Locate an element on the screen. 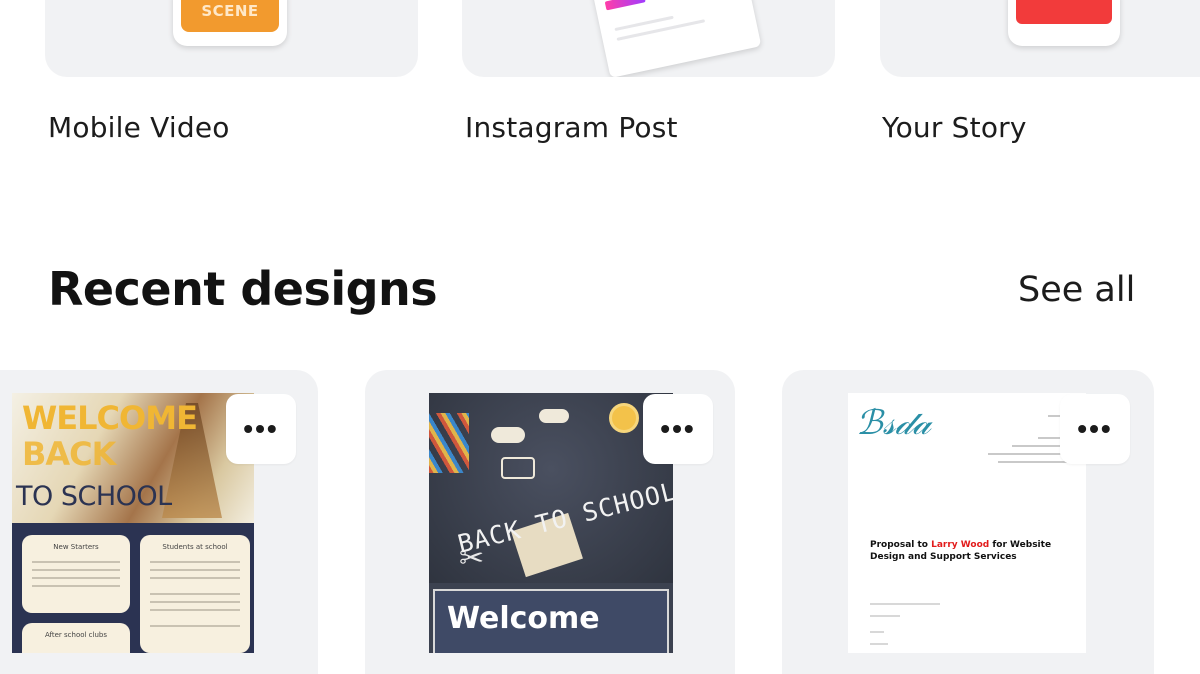  flyer-box-title: After school clubs is located at coordinates (76, 635).